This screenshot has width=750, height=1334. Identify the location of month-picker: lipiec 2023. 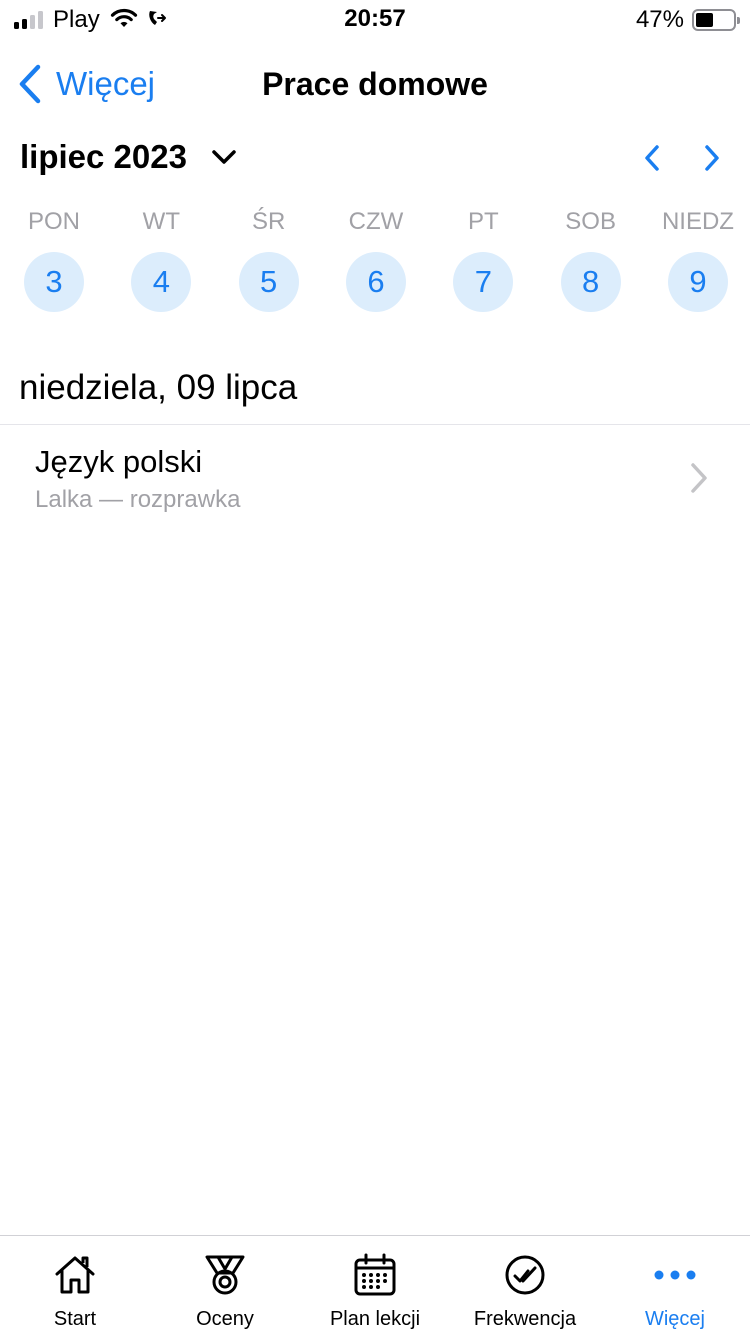
(128, 157).